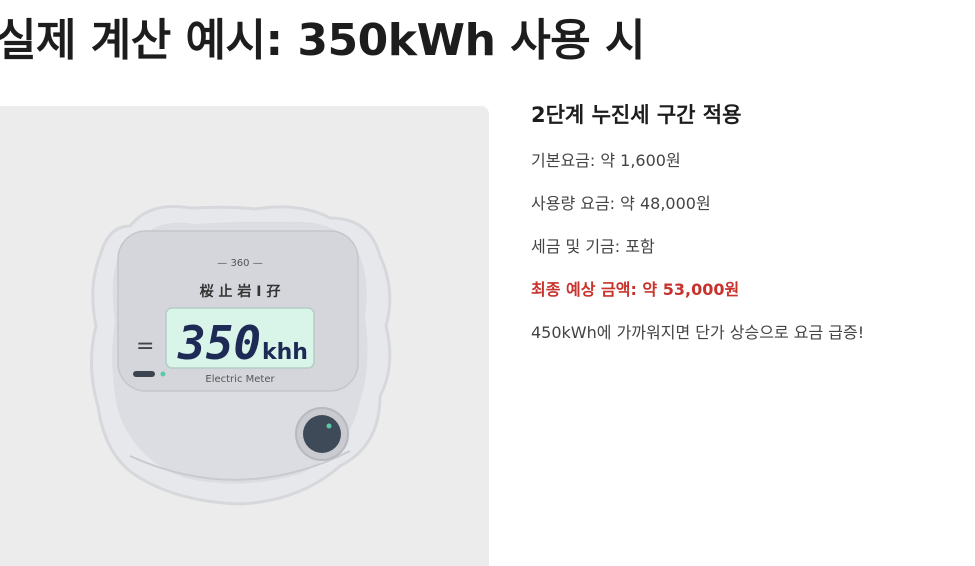 This screenshot has height=566, width=975. What do you see at coordinates (239, 263) in the screenshot?
I see `meter-scale-label: — 360 —` at bounding box center [239, 263].